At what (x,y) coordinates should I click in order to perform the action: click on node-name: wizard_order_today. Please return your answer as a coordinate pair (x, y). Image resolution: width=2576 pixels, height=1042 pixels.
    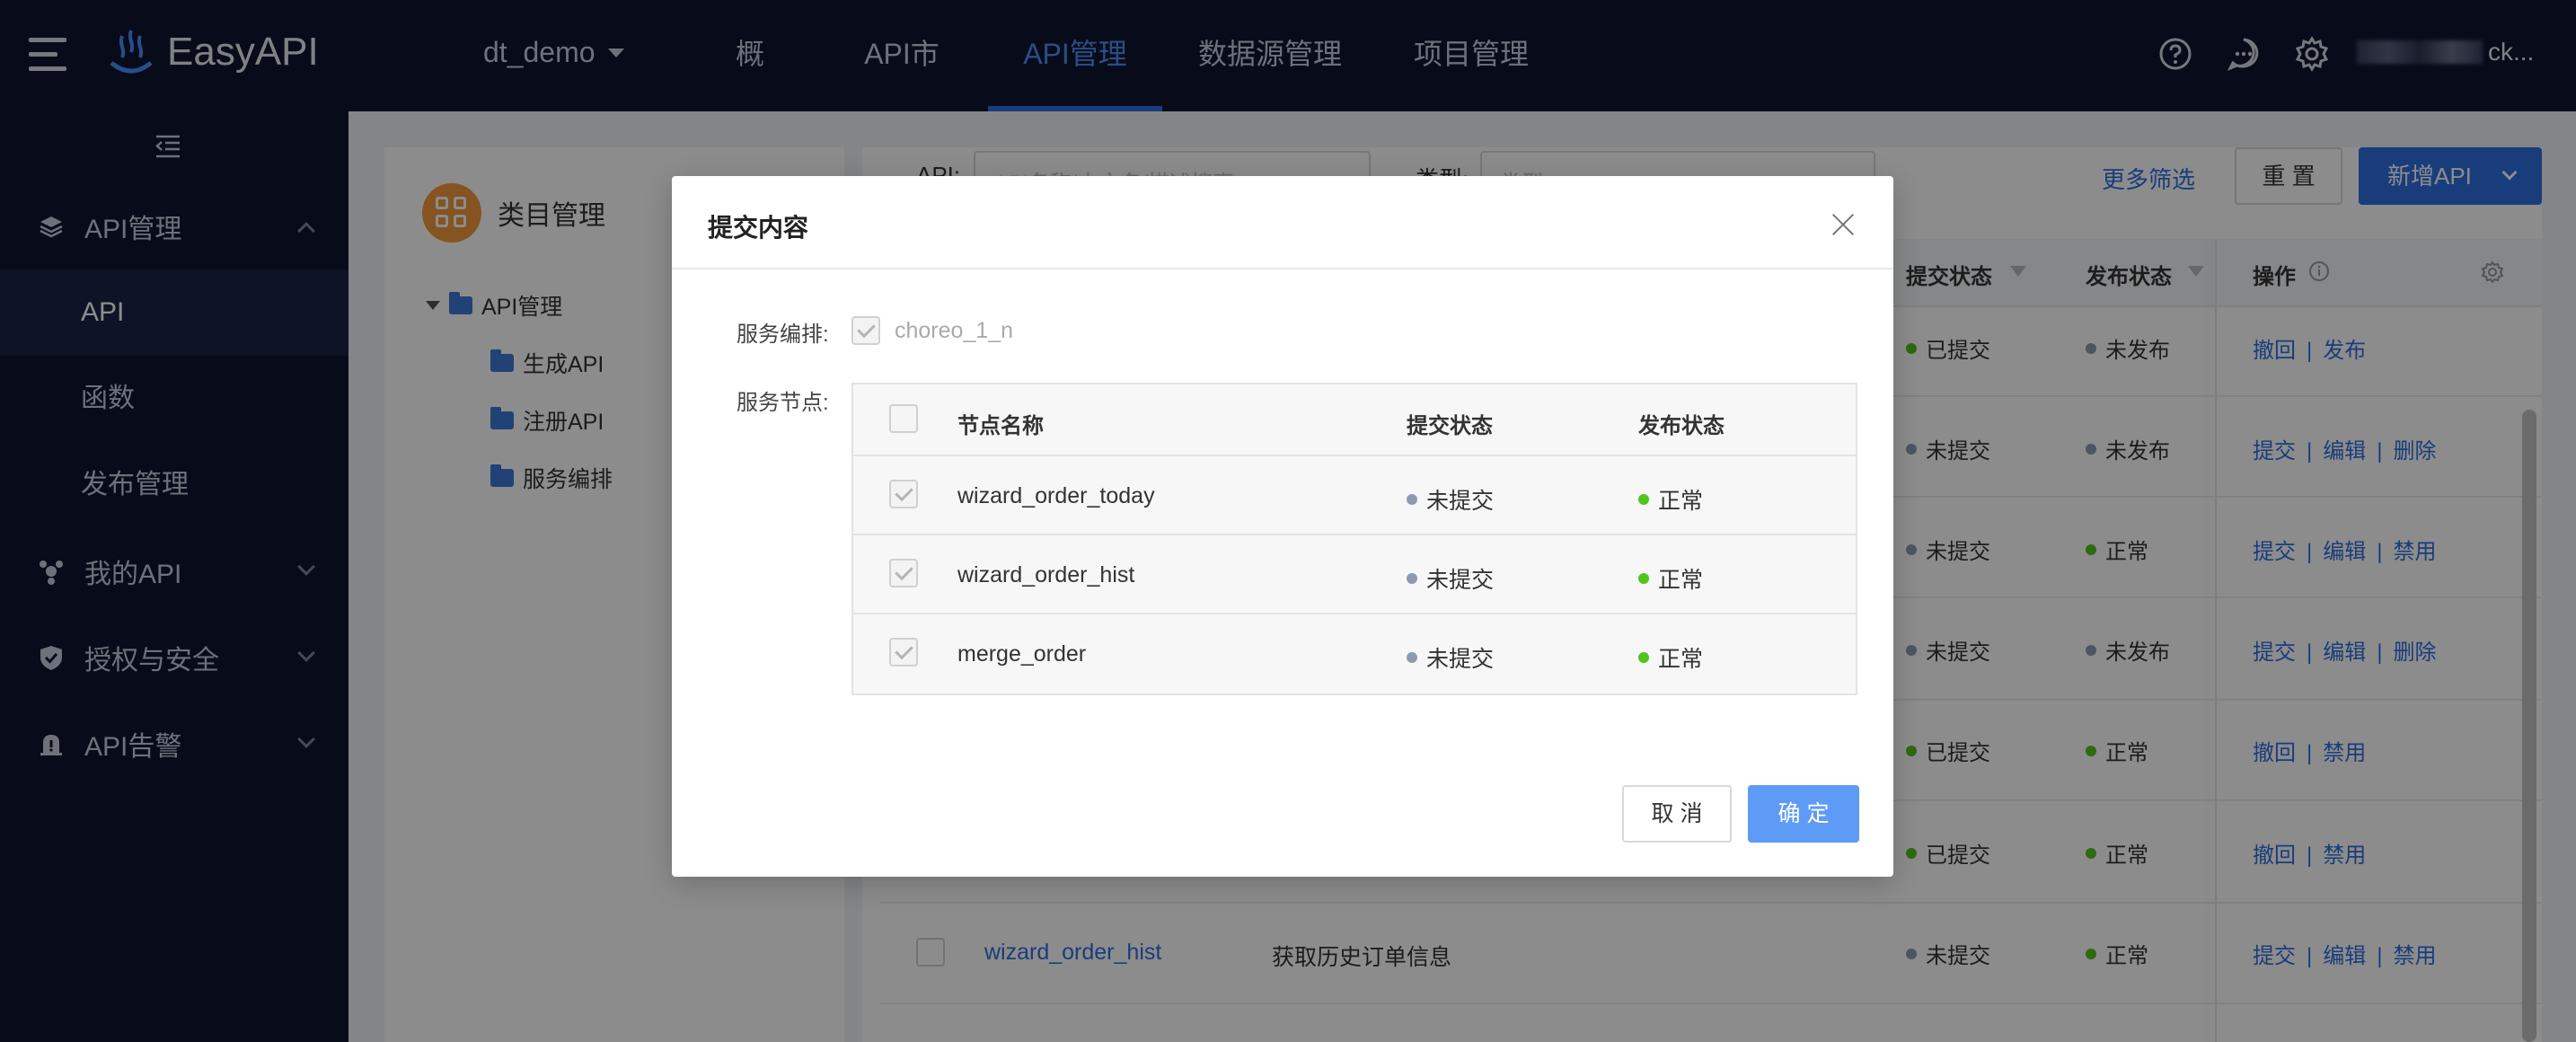
    Looking at the image, I should click on (1056, 495).